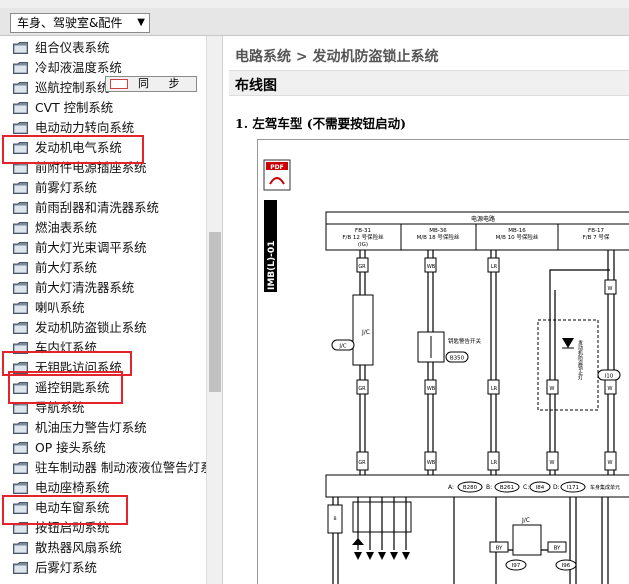 Image resolution: width=629 pixels, height=584 pixels. I want to click on key-switch-connector-id: B350, so click(457, 359).